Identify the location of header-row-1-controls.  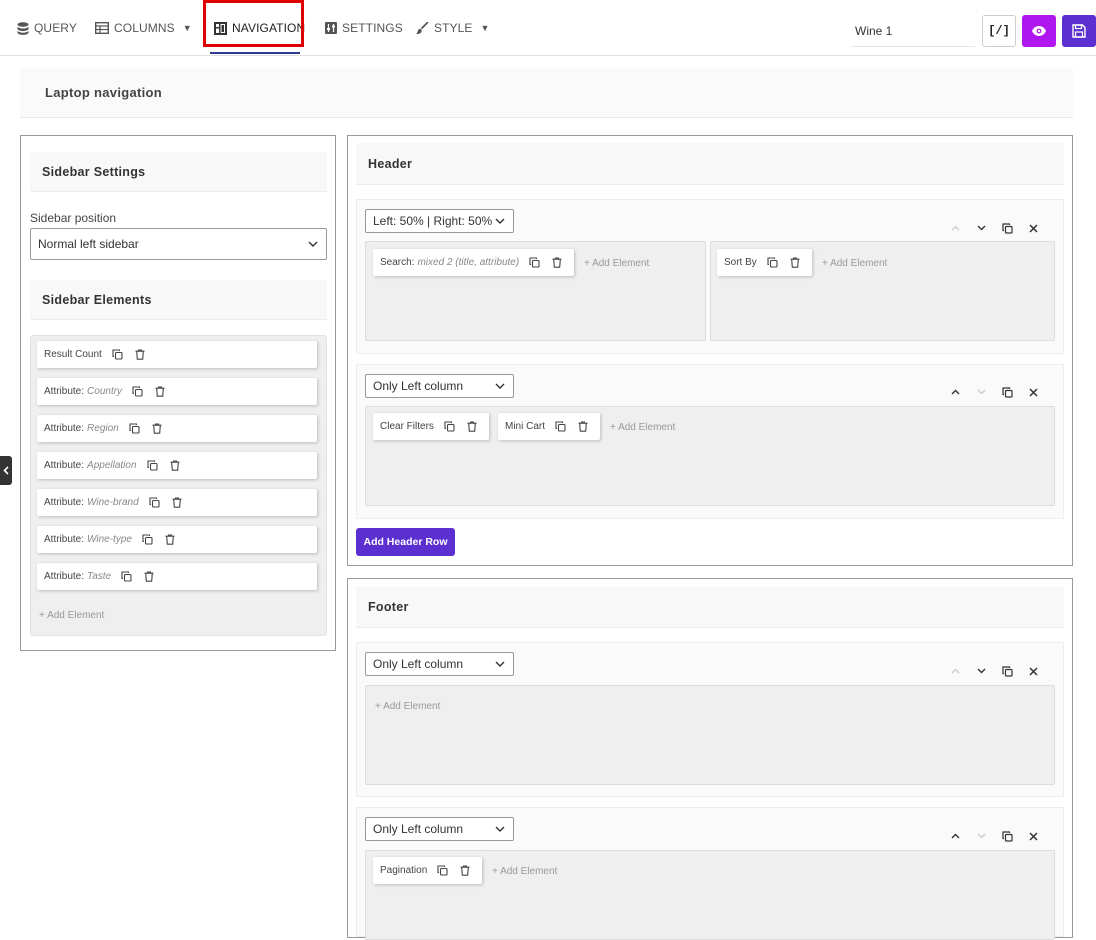
(994, 228).